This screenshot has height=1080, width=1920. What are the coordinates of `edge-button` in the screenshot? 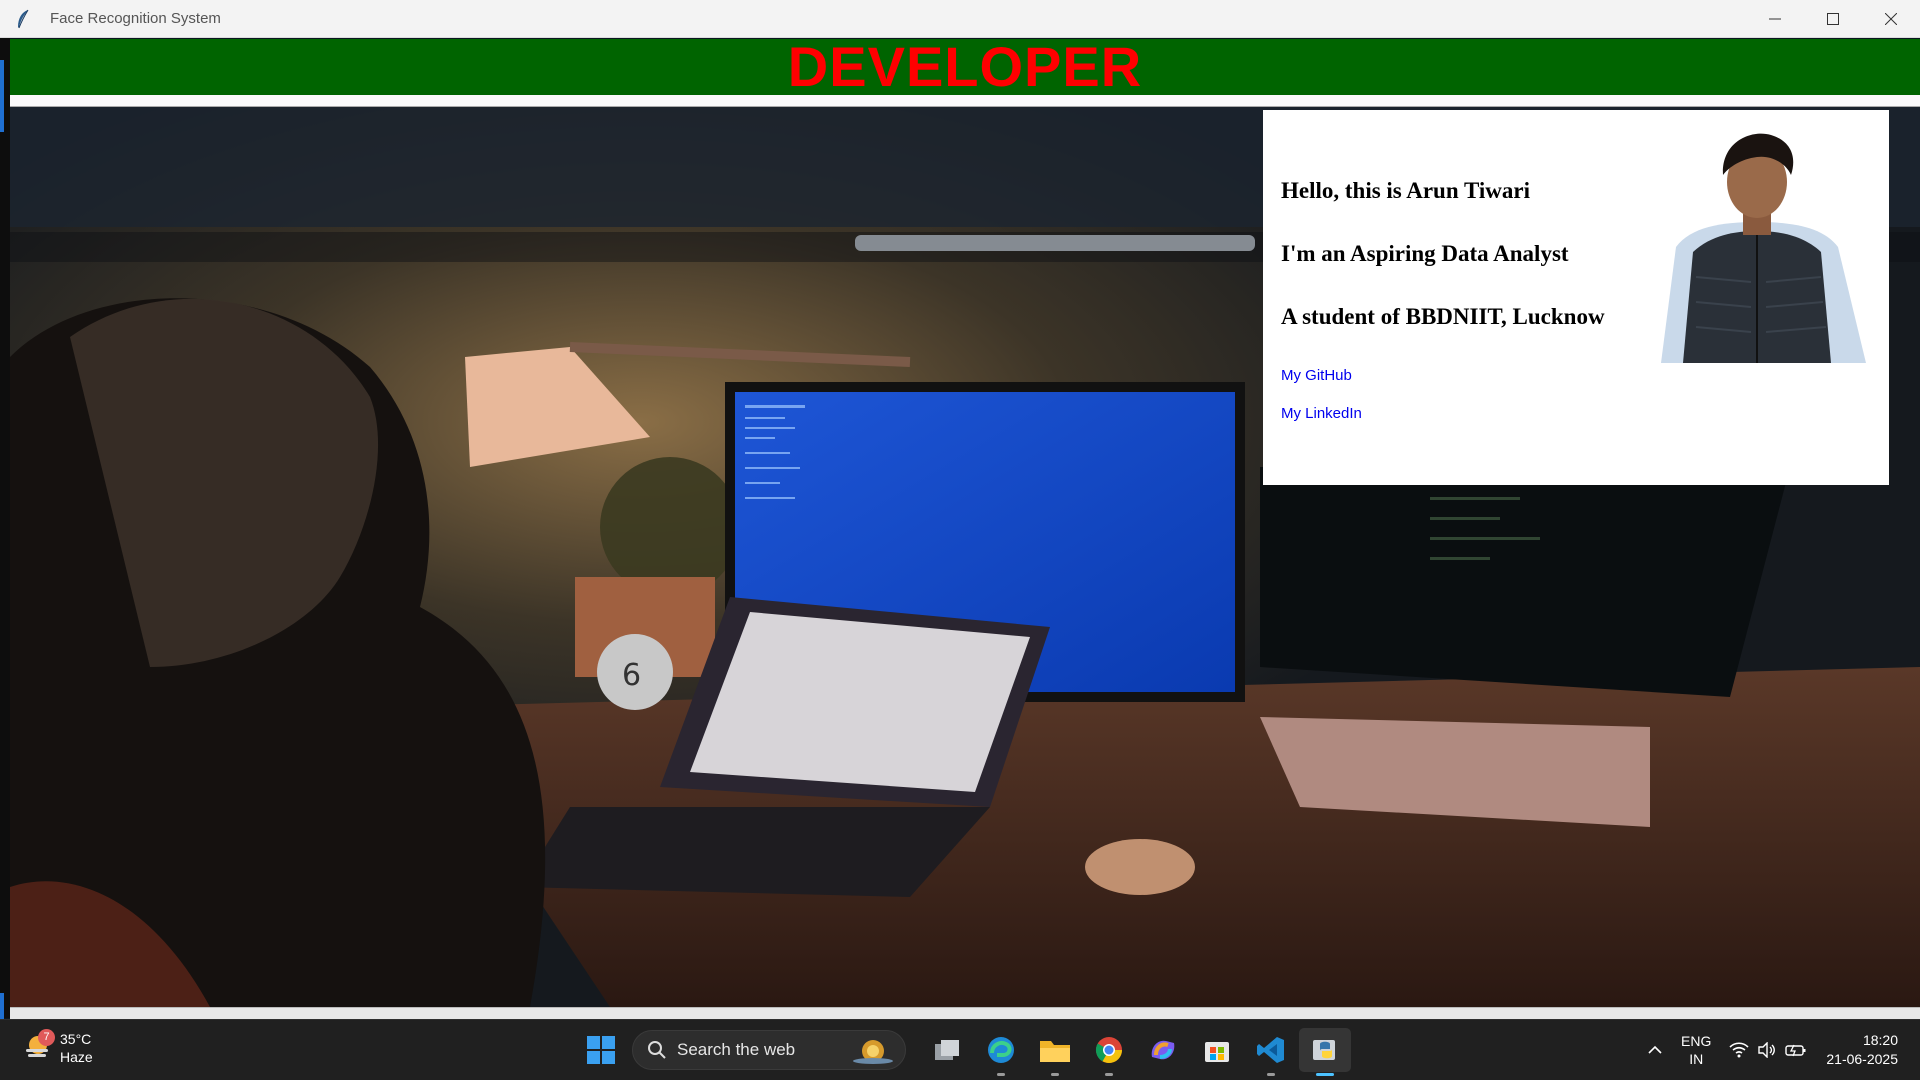 It's located at (1001, 1052).